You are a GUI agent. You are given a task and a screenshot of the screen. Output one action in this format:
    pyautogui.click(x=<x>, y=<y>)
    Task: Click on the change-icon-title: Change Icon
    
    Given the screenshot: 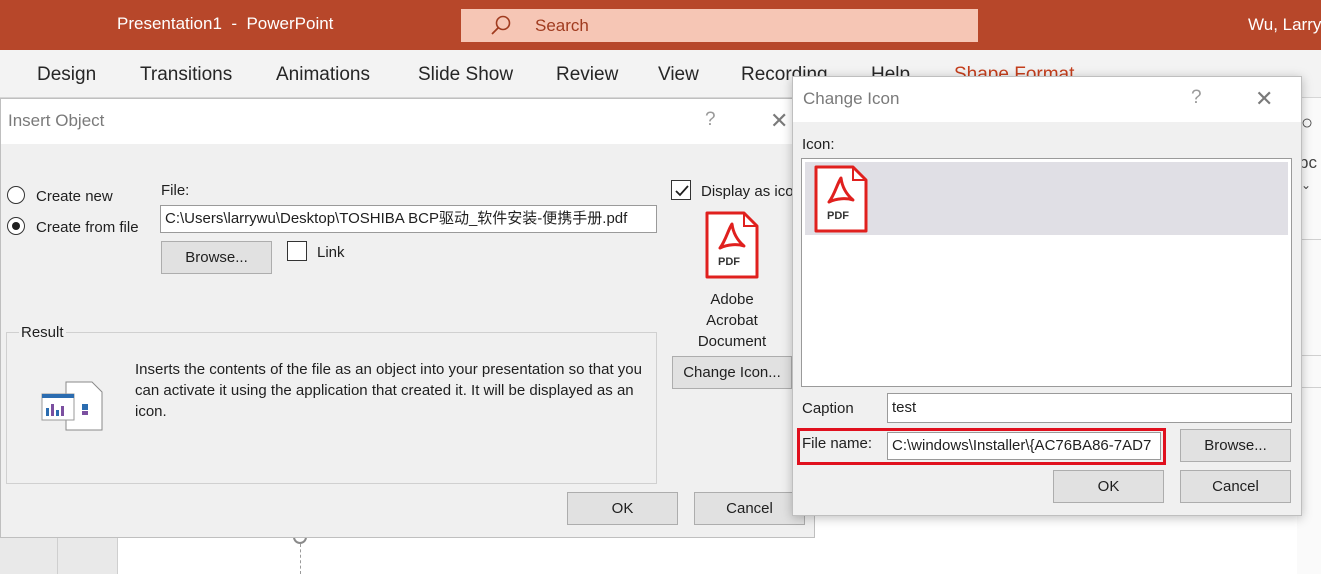 What is the action you would take?
    pyautogui.click(x=851, y=98)
    